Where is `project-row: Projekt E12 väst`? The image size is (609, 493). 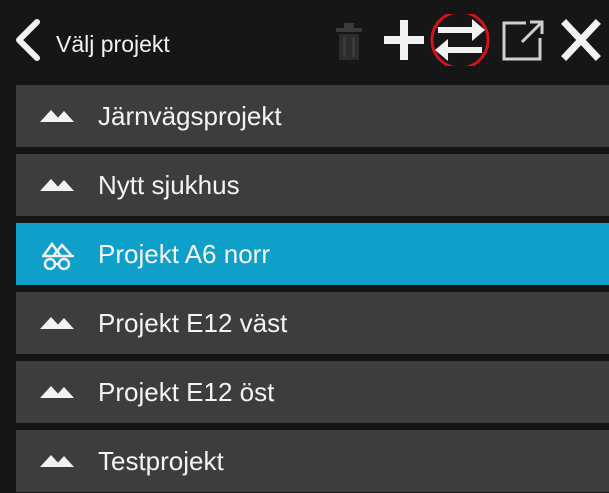
project-row: Projekt E12 väst is located at coordinates (312, 323).